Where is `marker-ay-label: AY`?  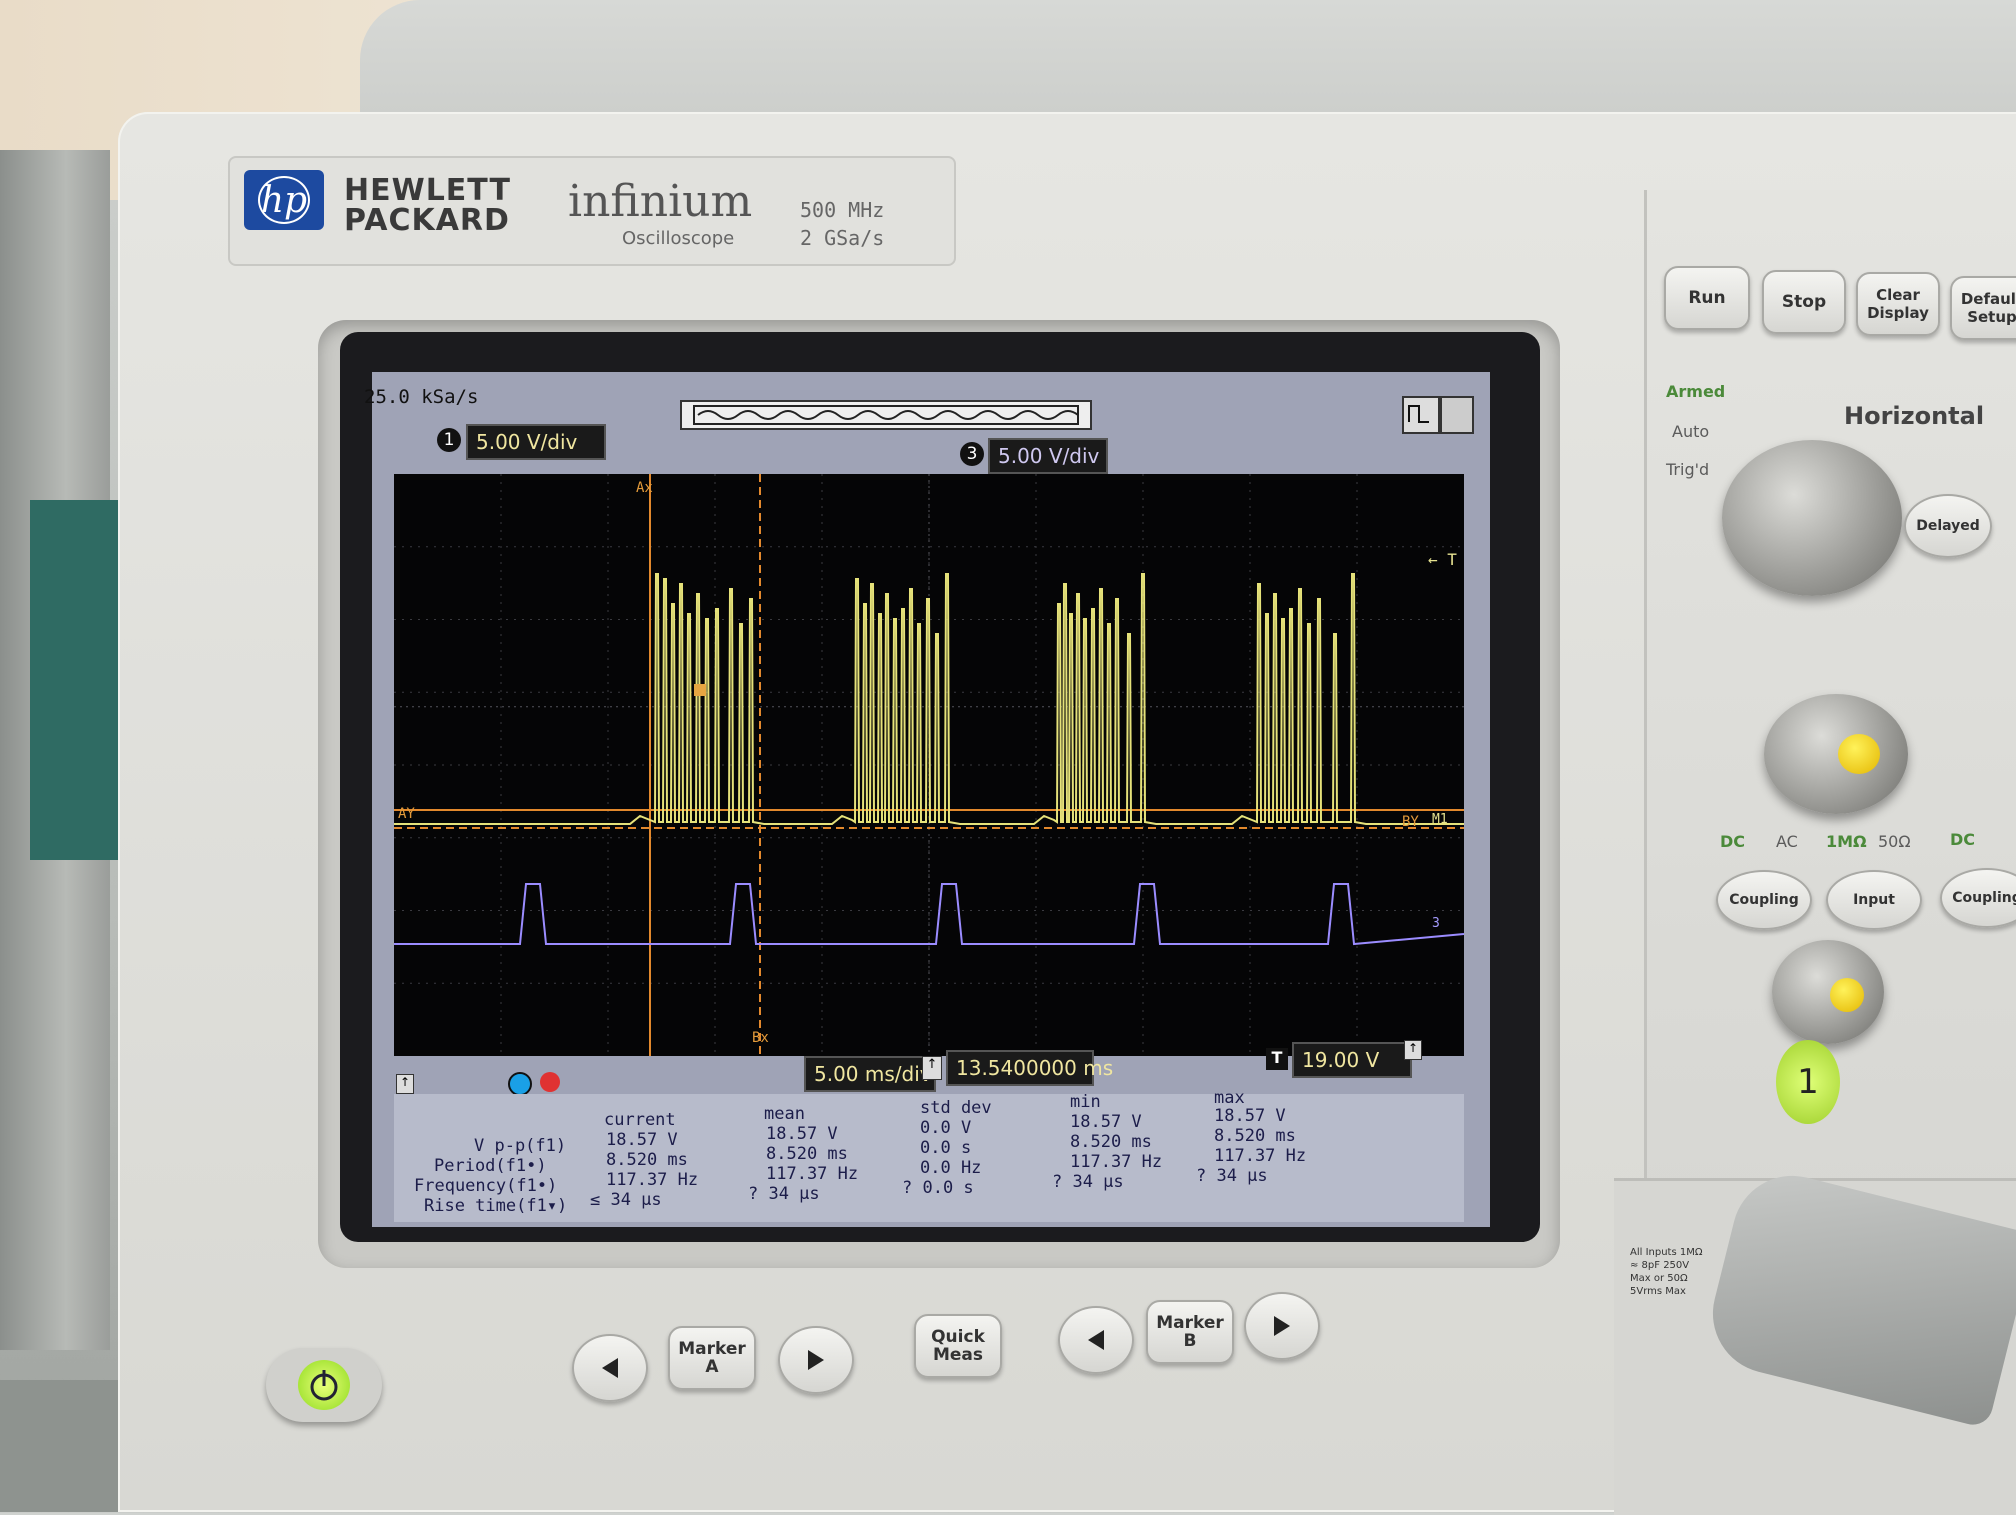
marker-ay-label: AY is located at coordinates (406, 814).